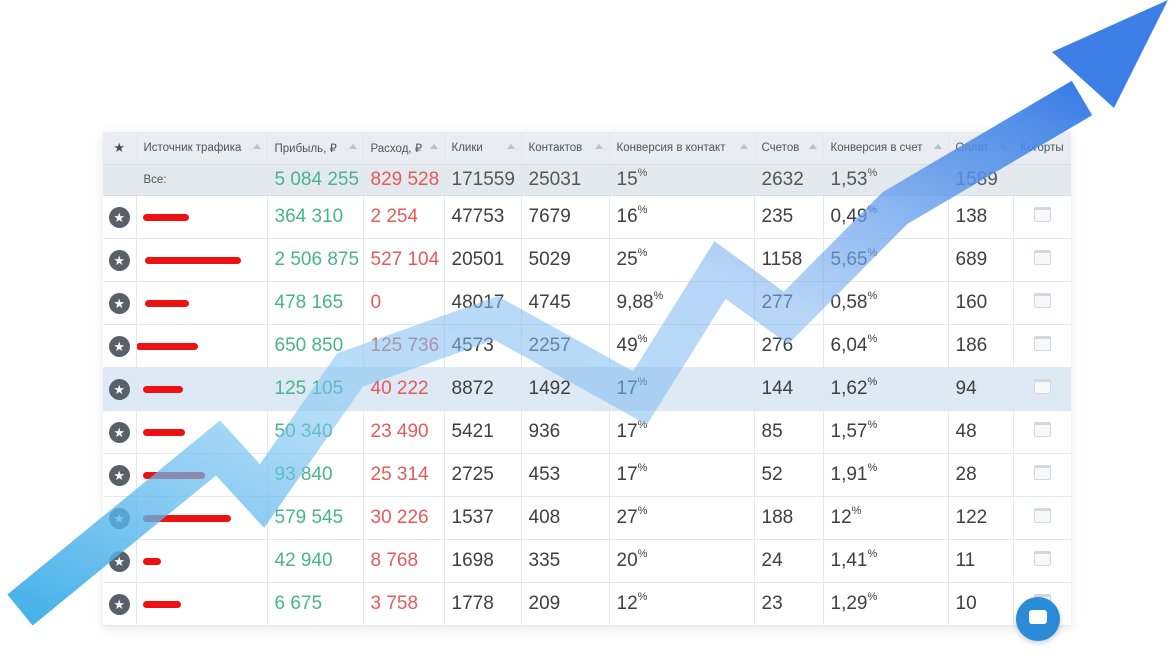 The height and width of the screenshot is (664, 1172). Describe the element at coordinates (404, 148) in the screenshot. I see `column-header-expense: Расход, ₽` at that location.